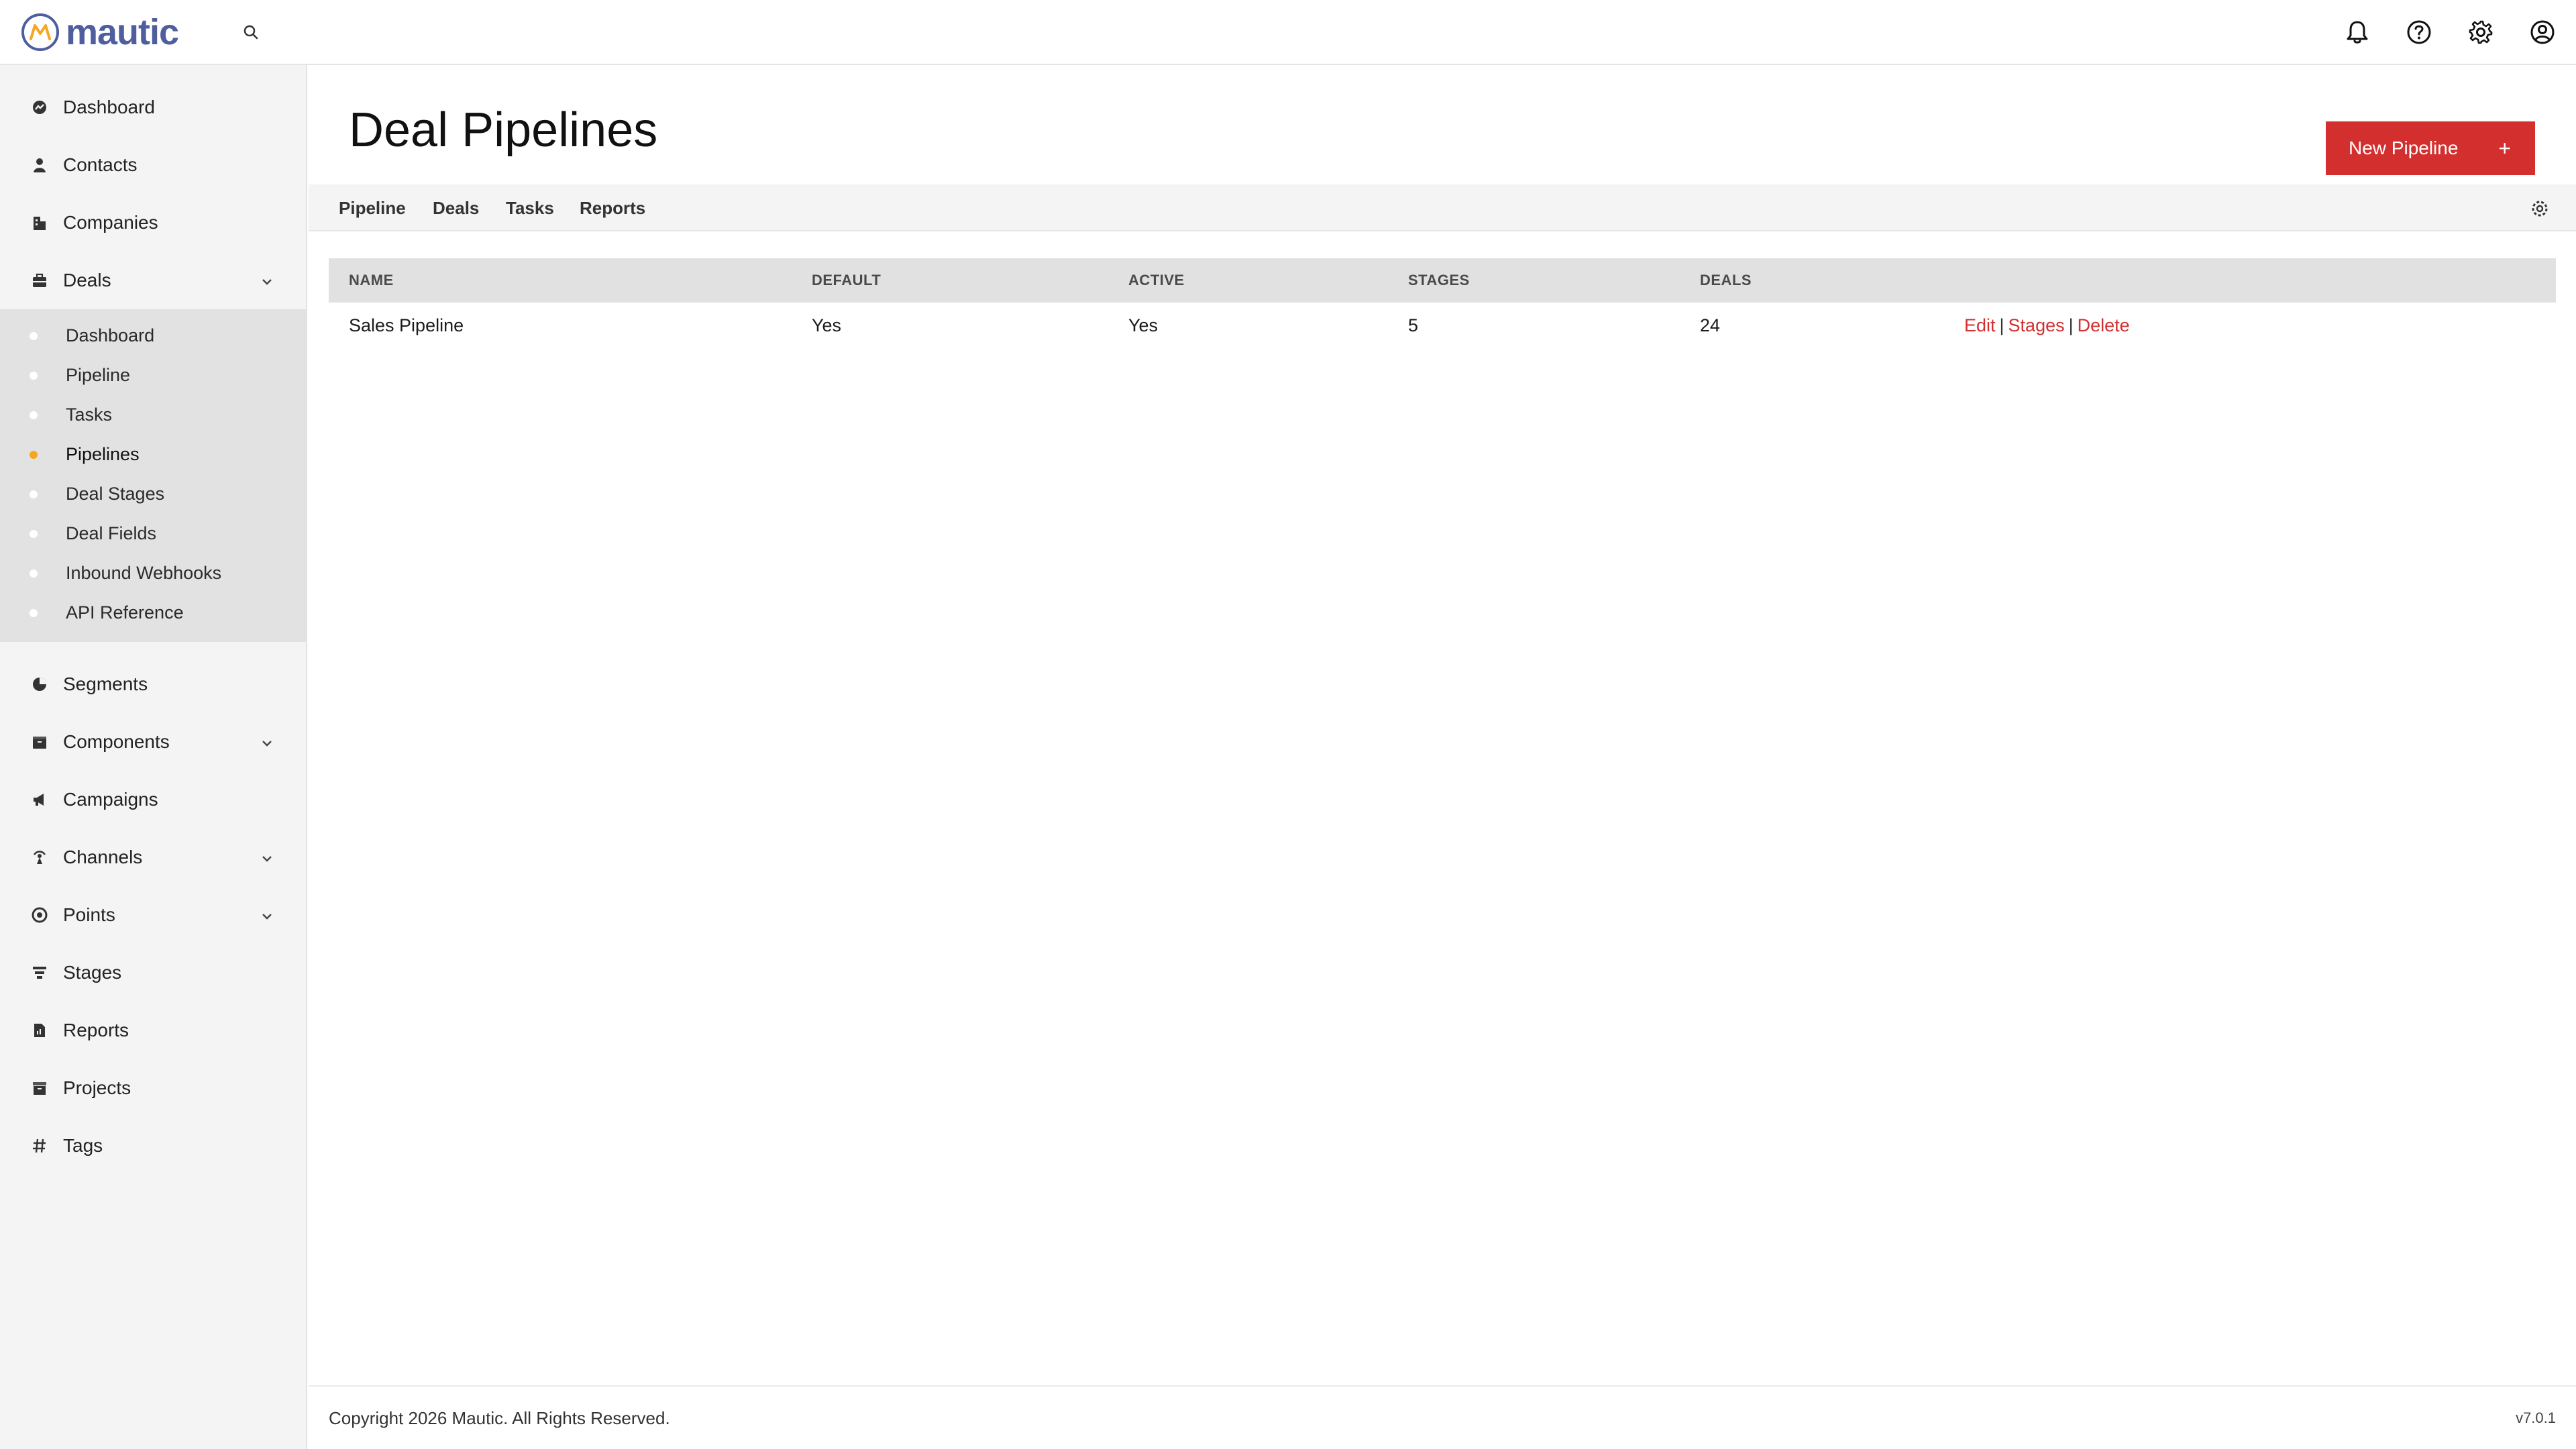 The width and height of the screenshot is (2576, 1449). I want to click on submenu-item-pipelines: Pipelines, so click(153, 454).